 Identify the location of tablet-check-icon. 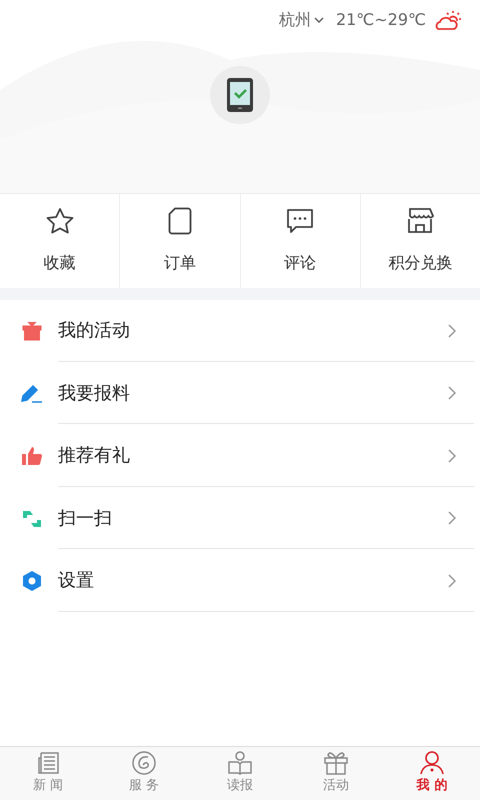
(240, 95).